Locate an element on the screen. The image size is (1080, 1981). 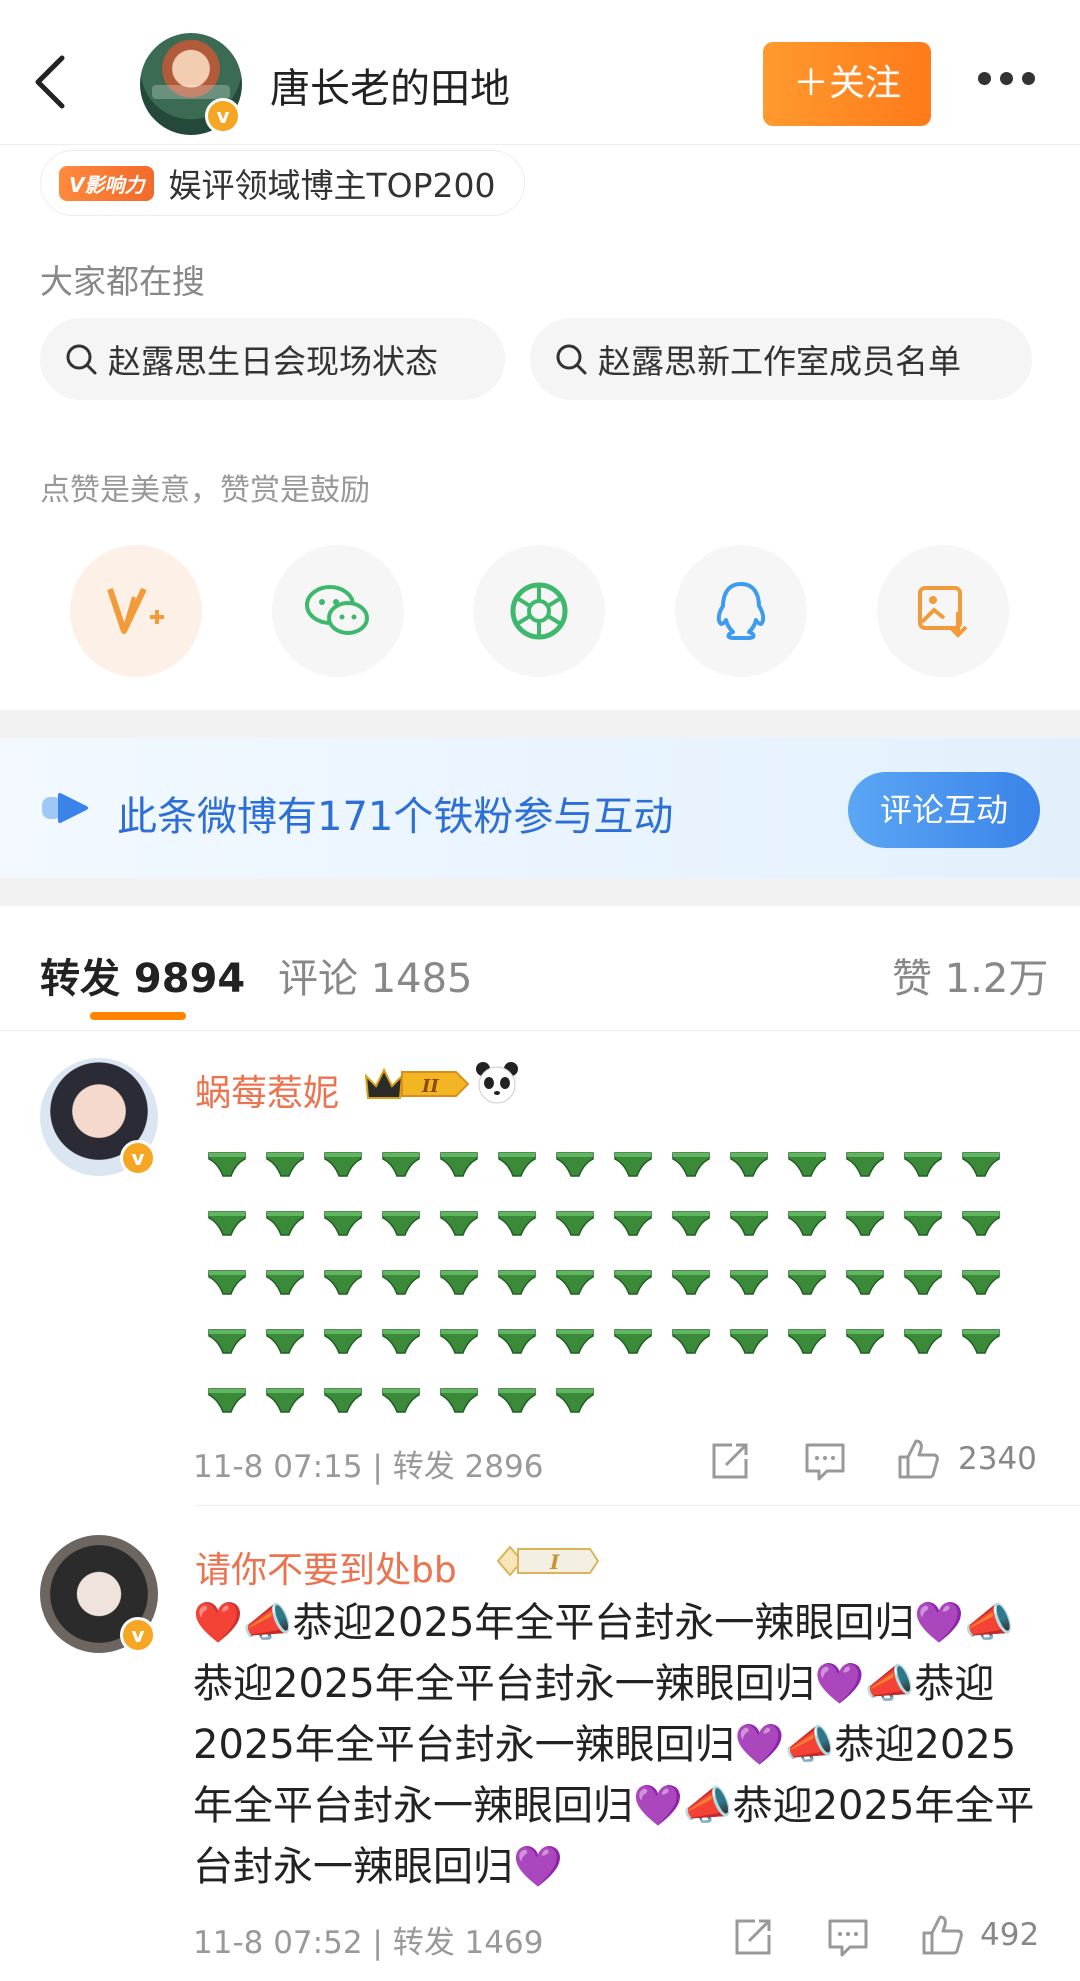
like-count: 2340 is located at coordinates (997, 1459).